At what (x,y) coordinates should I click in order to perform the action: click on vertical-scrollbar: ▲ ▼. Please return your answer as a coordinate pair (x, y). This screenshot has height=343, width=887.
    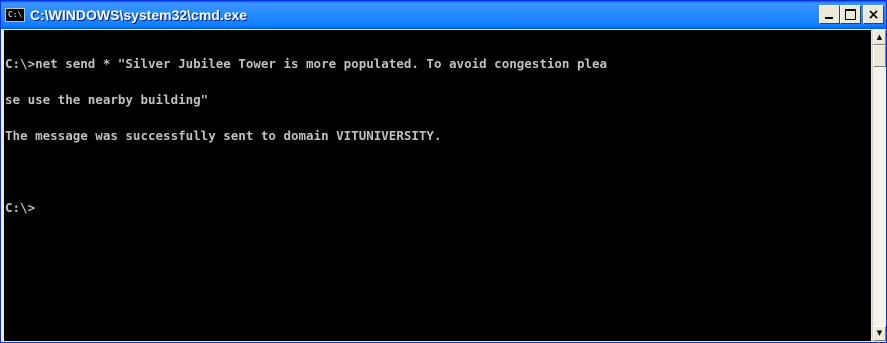
    Looking at the image, I should click on (879, 185).